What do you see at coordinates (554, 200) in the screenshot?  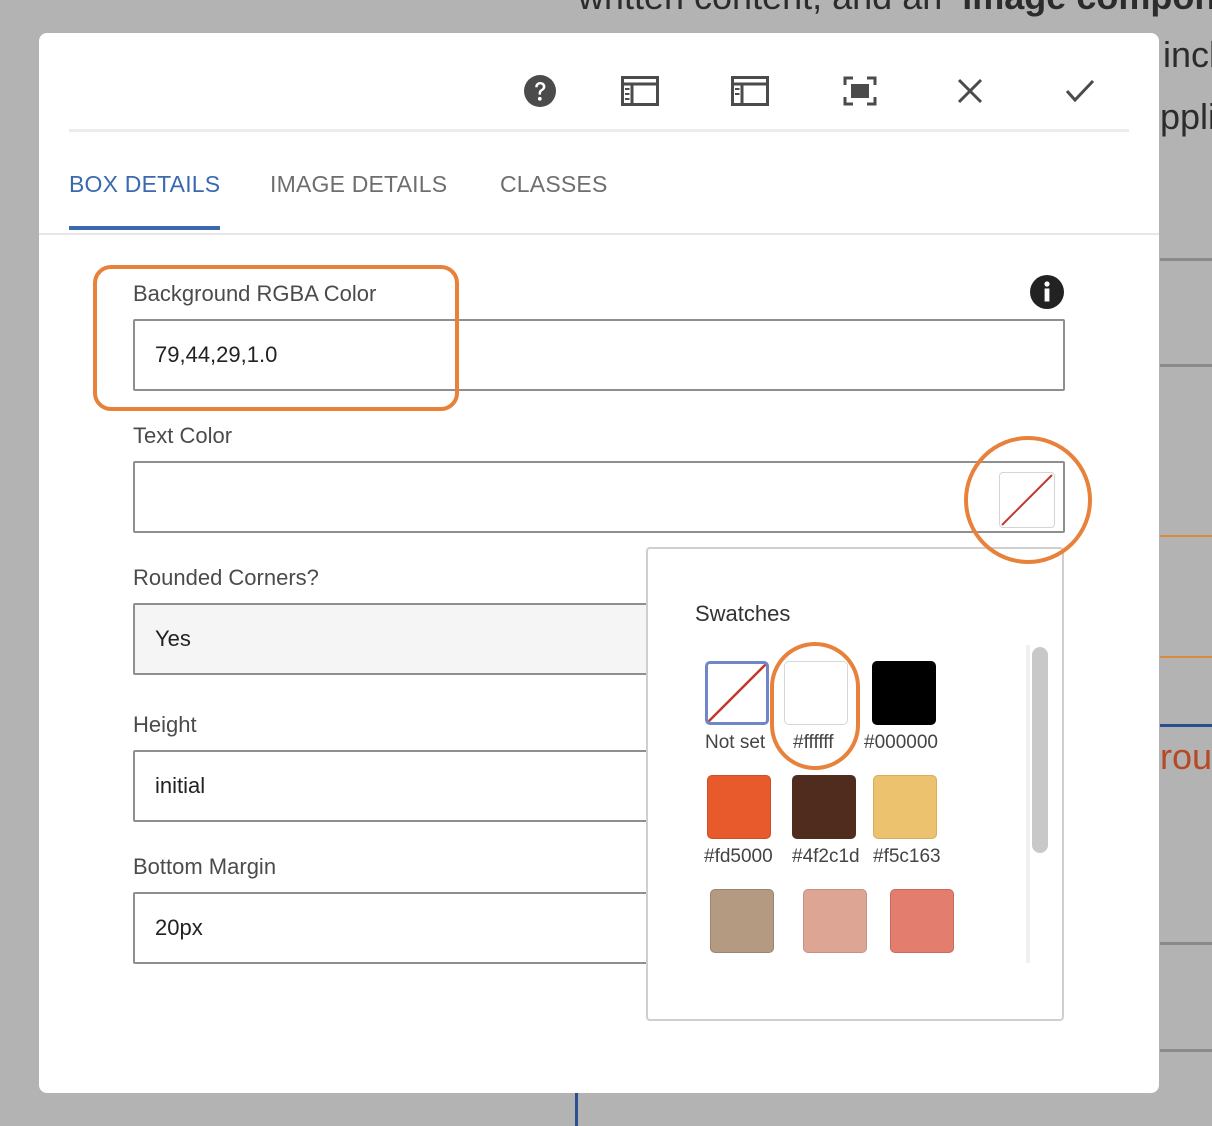 I see `tab-classes: CLASSES` at bounding box center [554, 200].